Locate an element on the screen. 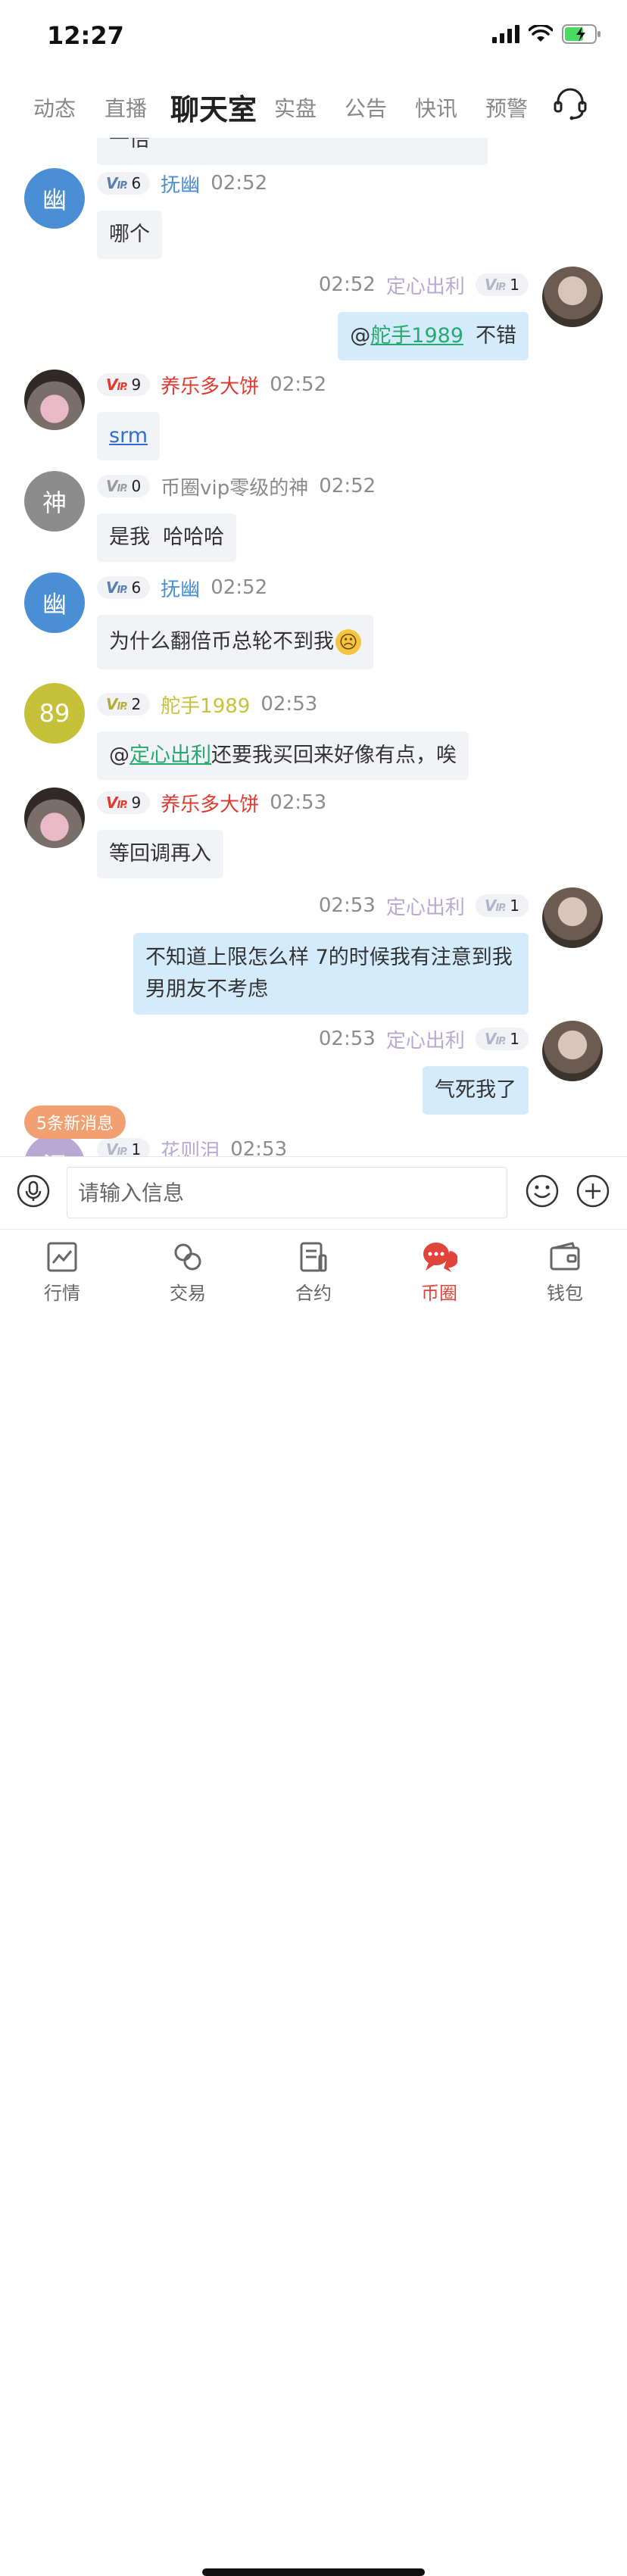 The width and height of the screenshot is (627, 2576). bottom-tab-label: 行情 is located at coordinates (62, 1293).